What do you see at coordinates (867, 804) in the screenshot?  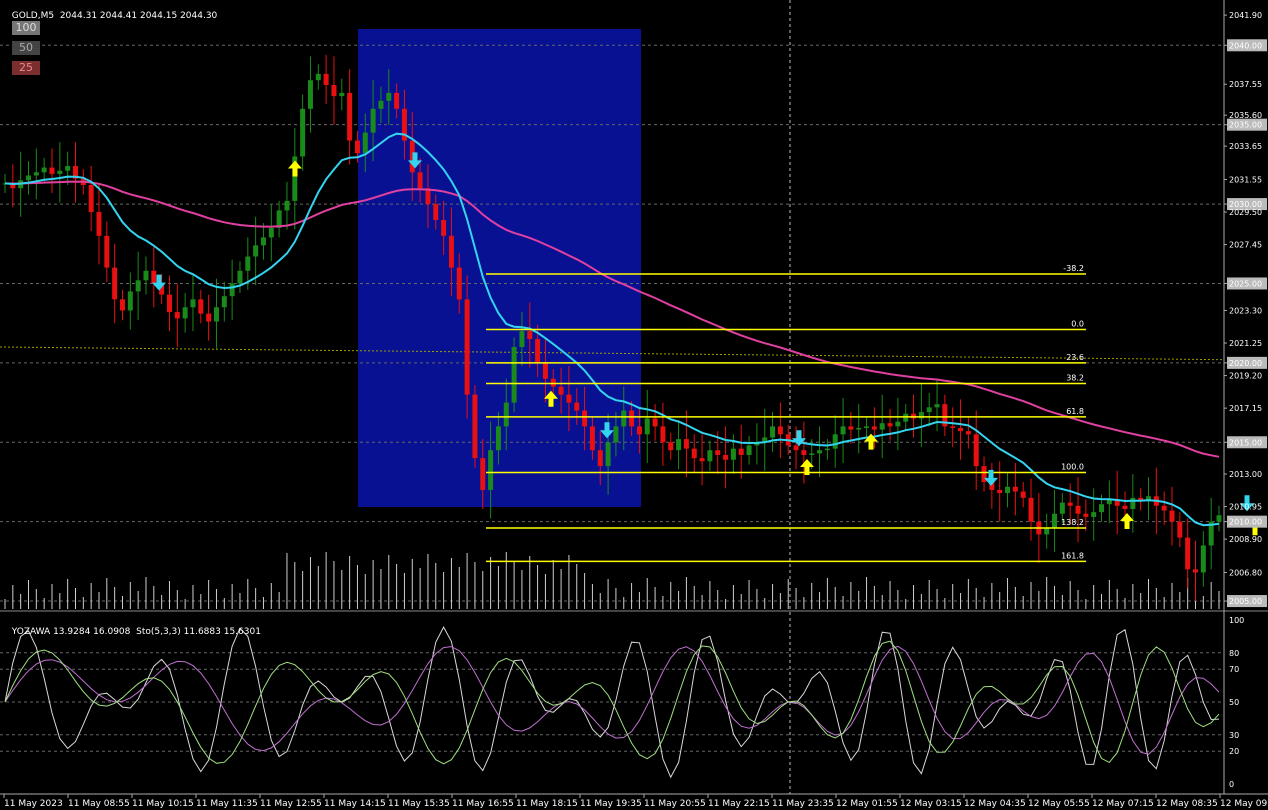 I see `time-tick-label: 12 May 01:55` at bounding box center [867, 804].